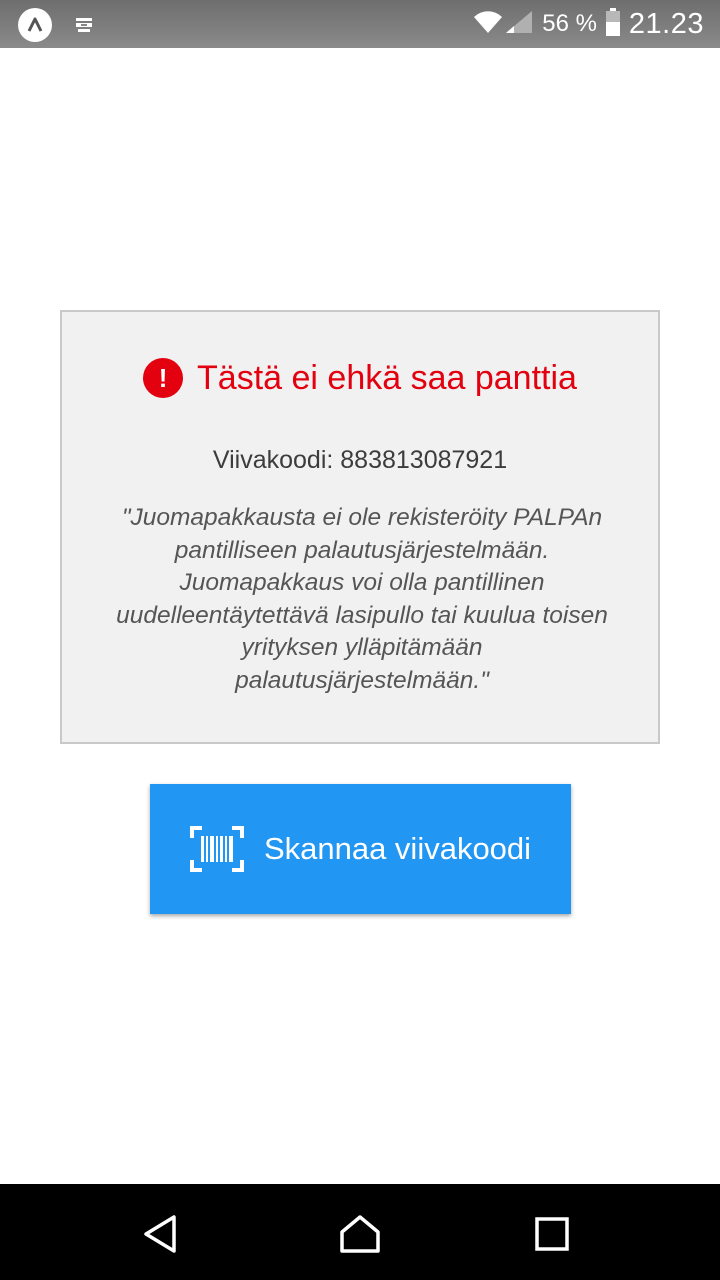 The width and height of the screenshot is (720, 1280). What do you see at coordinates (163, 378) in the screenshot?
I see `exclamation-icon: !` at bounding box center [163, 378].